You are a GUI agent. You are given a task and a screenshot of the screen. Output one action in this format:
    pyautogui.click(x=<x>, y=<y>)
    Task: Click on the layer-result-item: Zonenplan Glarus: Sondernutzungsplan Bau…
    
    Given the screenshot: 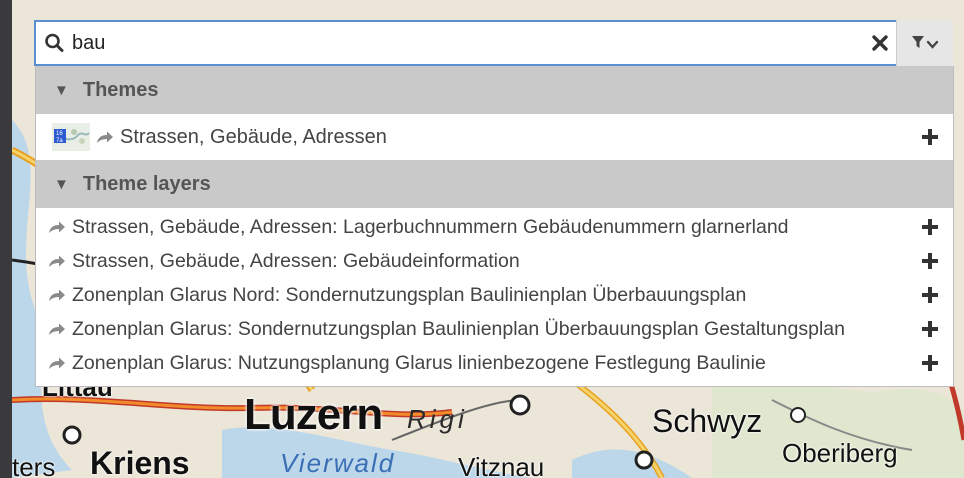 What is the action you would take?
    pyautogui.click(x=494, y=329)
    